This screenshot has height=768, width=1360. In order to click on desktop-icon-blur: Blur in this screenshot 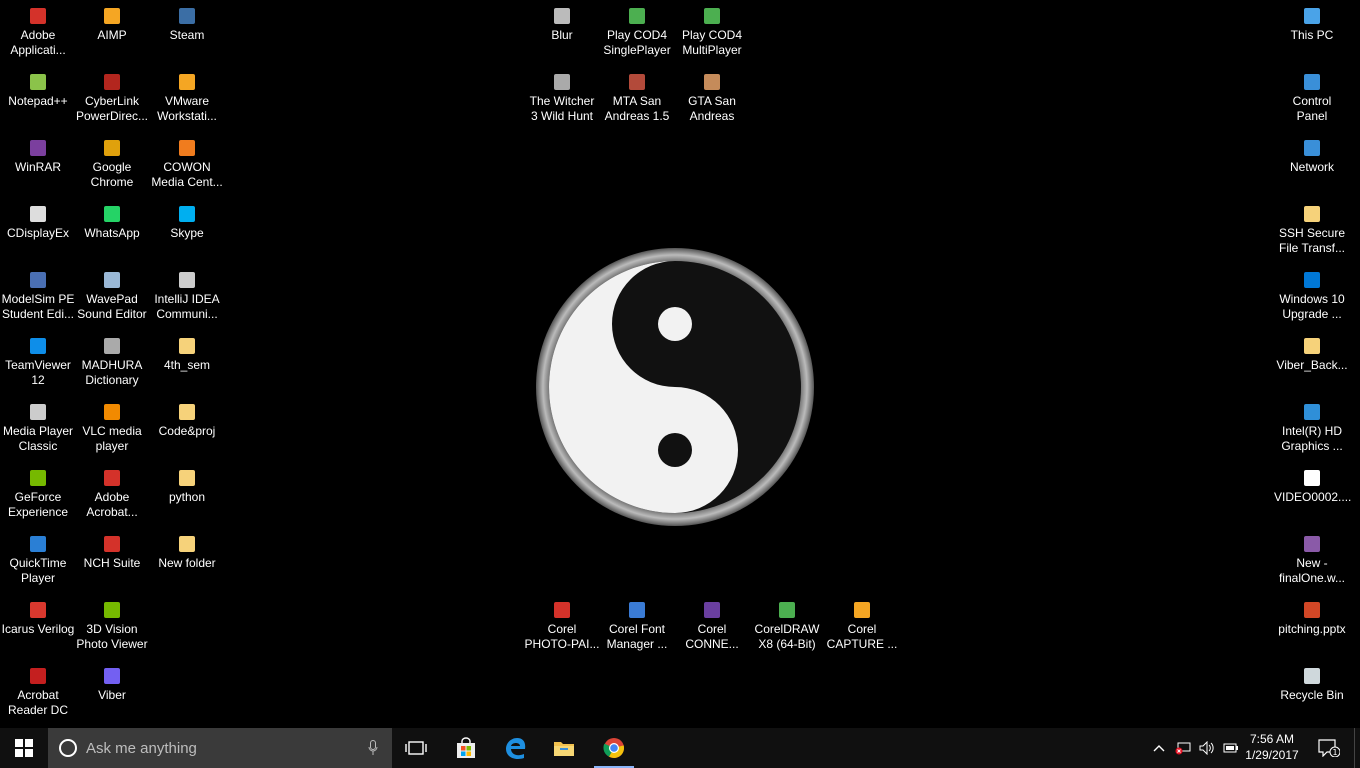, I will do `click(562, 34)`.